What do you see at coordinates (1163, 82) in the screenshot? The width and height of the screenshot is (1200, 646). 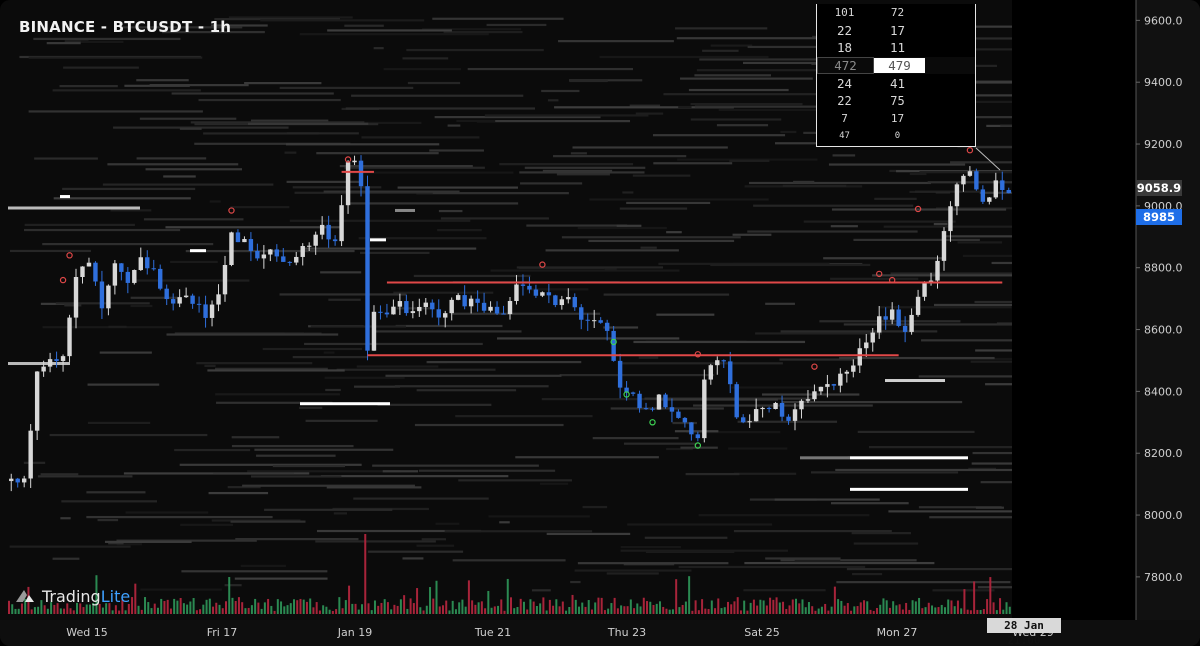 I see `y-tick-label: 9400.0` at bounding box center [1163, 82].